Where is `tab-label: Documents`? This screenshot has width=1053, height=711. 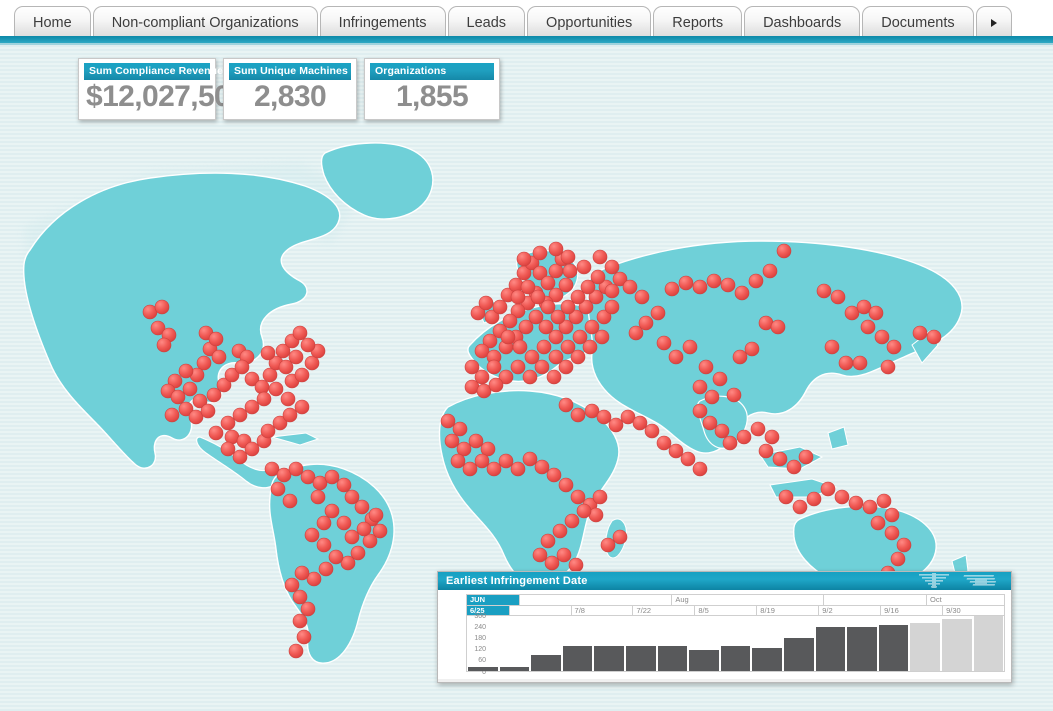 tab-label: Documents is located at coordinates (918, 22).